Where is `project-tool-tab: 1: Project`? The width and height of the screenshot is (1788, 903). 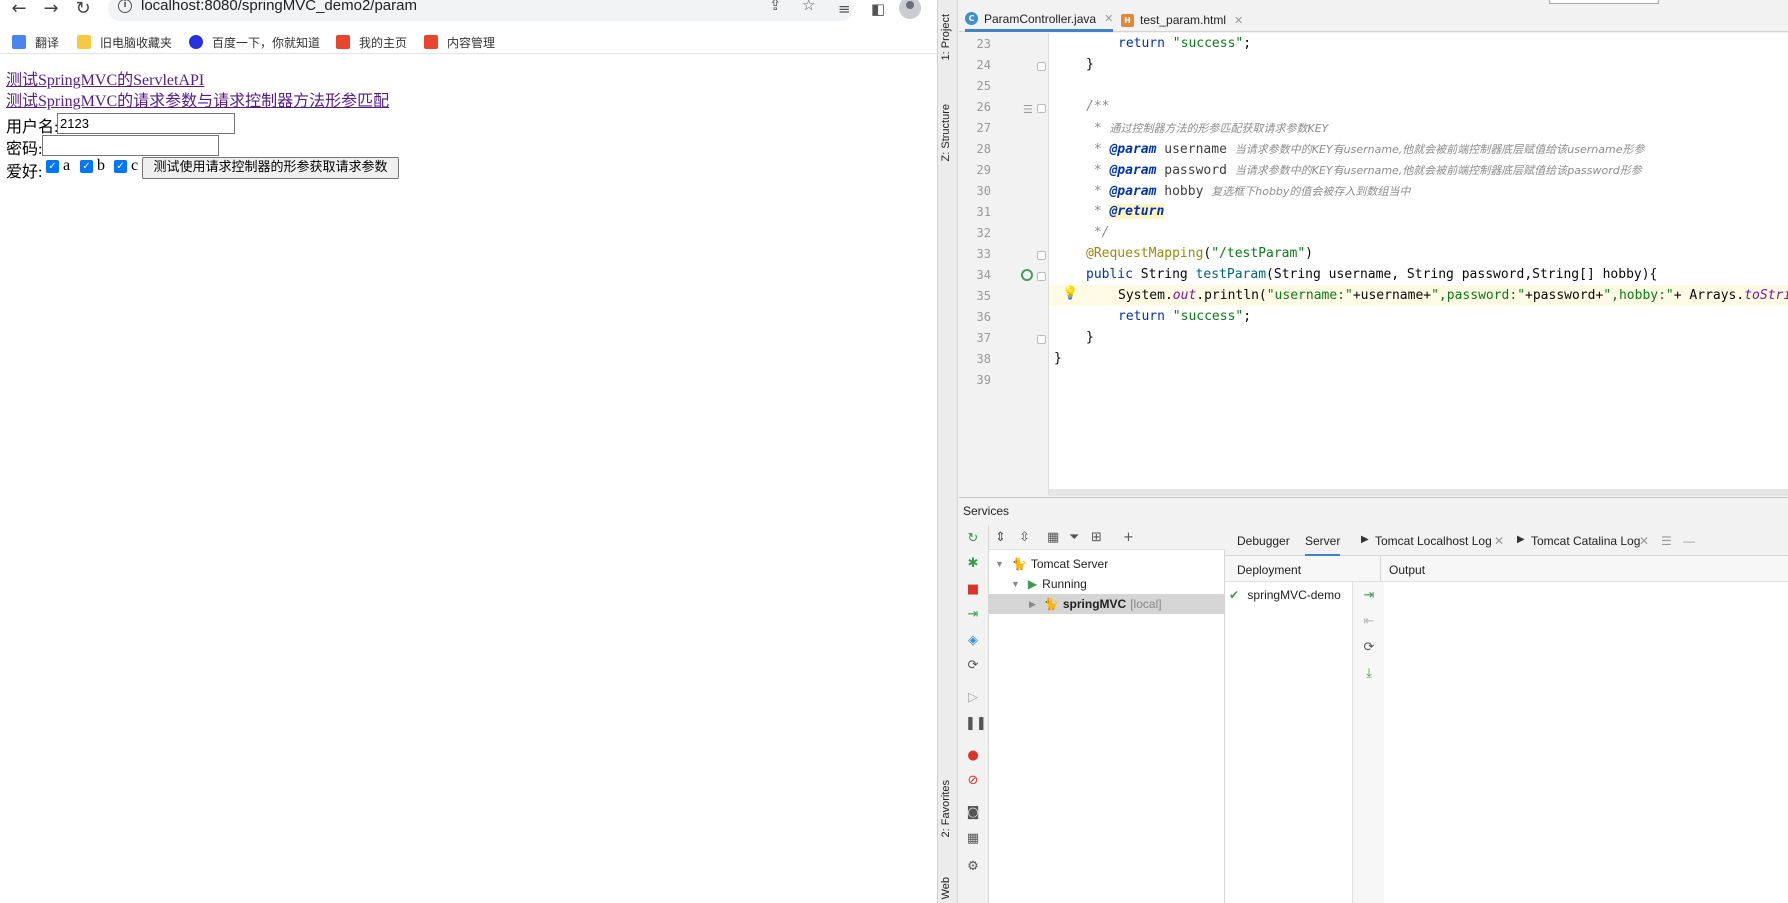
project-tool-tab: 1: Project is located at coordinates (946, 37).